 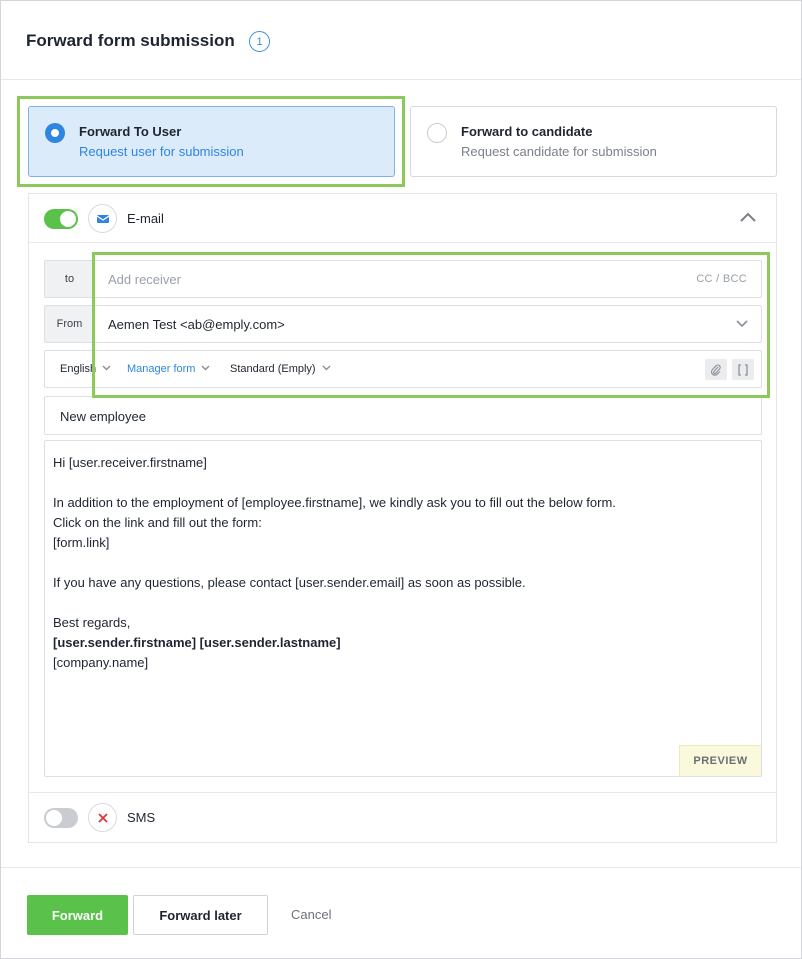 I want to click on cc-bcc-link: CC / BCC, so click(x=721, y=279).